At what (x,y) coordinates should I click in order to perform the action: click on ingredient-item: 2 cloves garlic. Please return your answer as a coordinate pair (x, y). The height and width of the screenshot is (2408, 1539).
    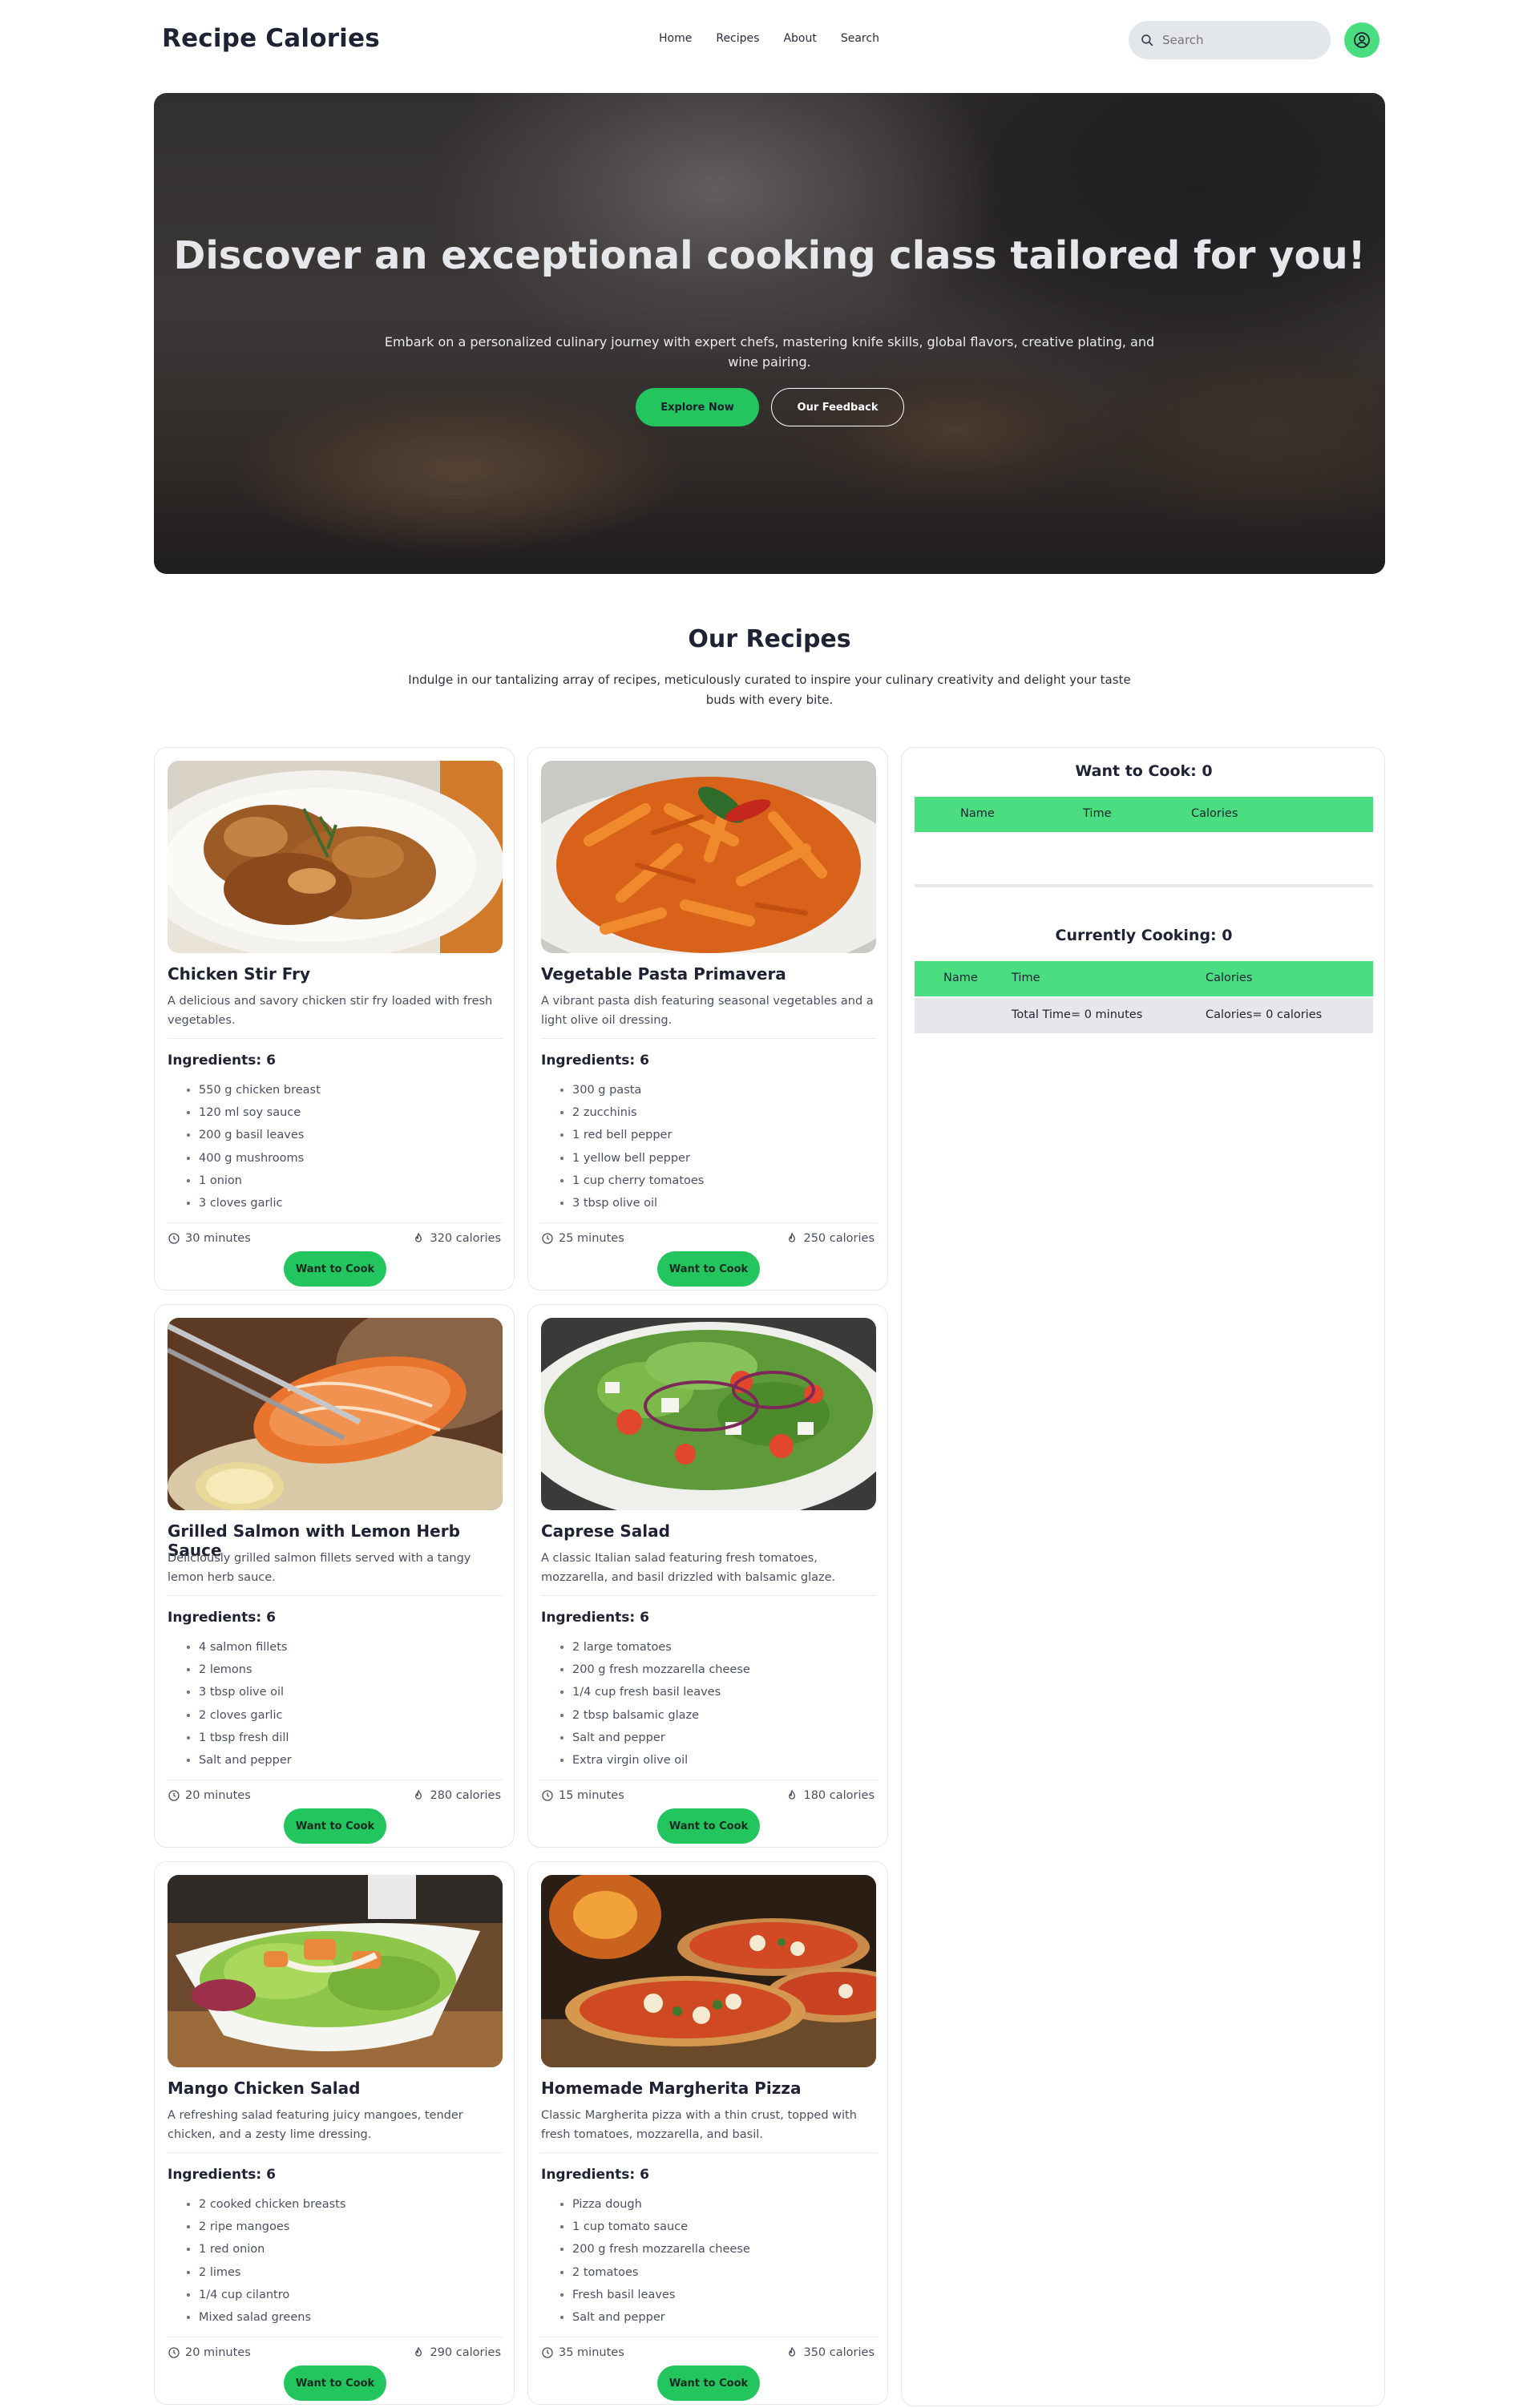
    Looking at the image, I should click on (245, 1715).